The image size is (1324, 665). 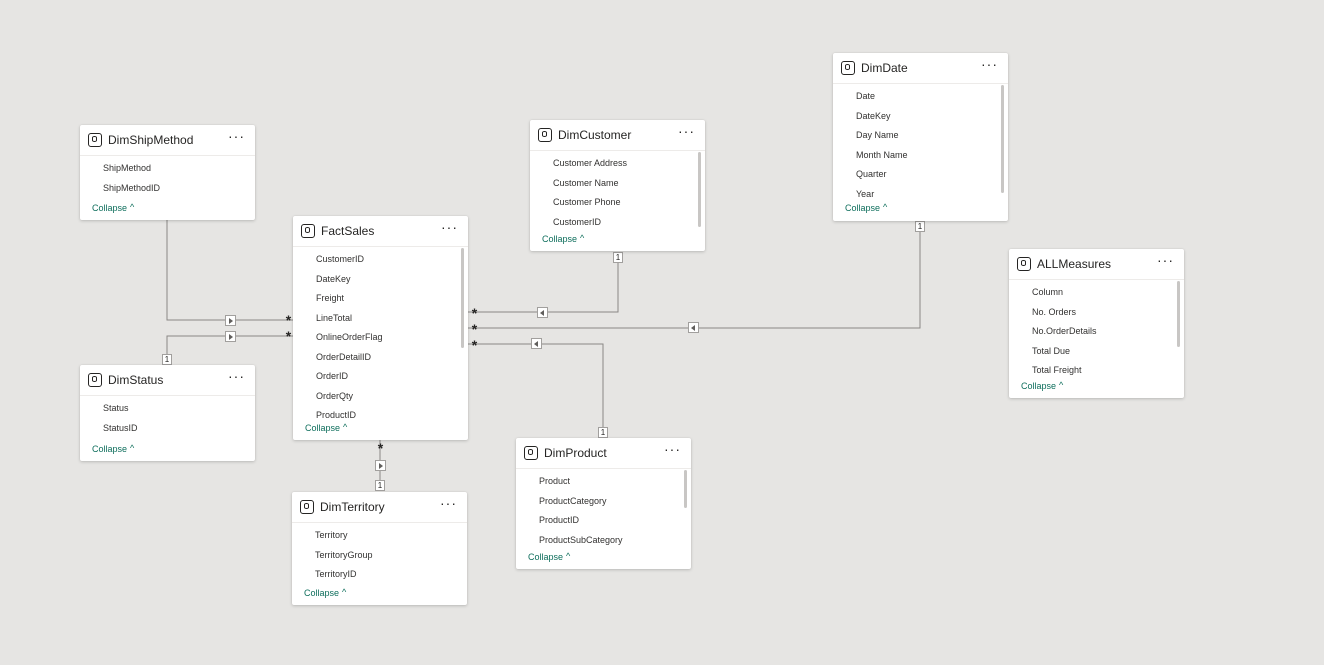 What do you see at coordinates (543, 285) in the screenshot?
I see `rel-line-customer-factsales` at bounding box center [543, 285].